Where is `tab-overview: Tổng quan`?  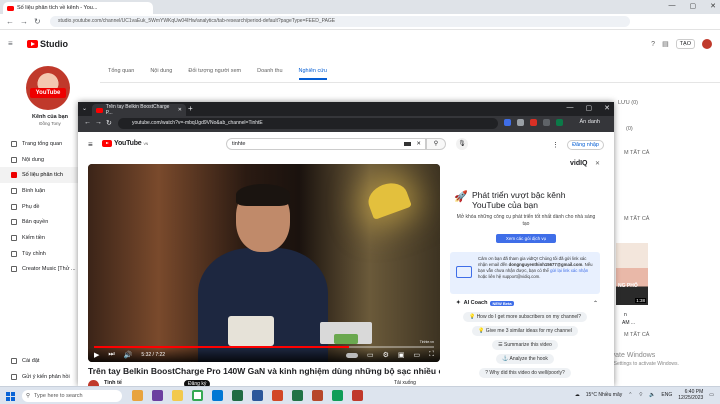 tab-overview: Tổng quan is located at coordinates (121, 74).